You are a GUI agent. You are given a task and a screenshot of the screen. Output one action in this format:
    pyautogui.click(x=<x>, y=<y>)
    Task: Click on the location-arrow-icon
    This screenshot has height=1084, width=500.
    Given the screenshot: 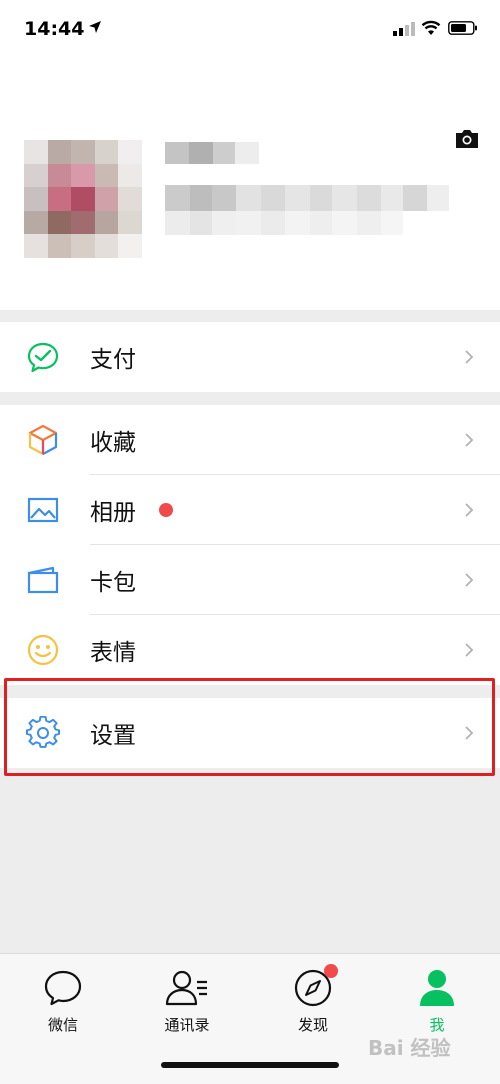 What is the action you would take?
    pyautogui.click(x=95, y=27)
    